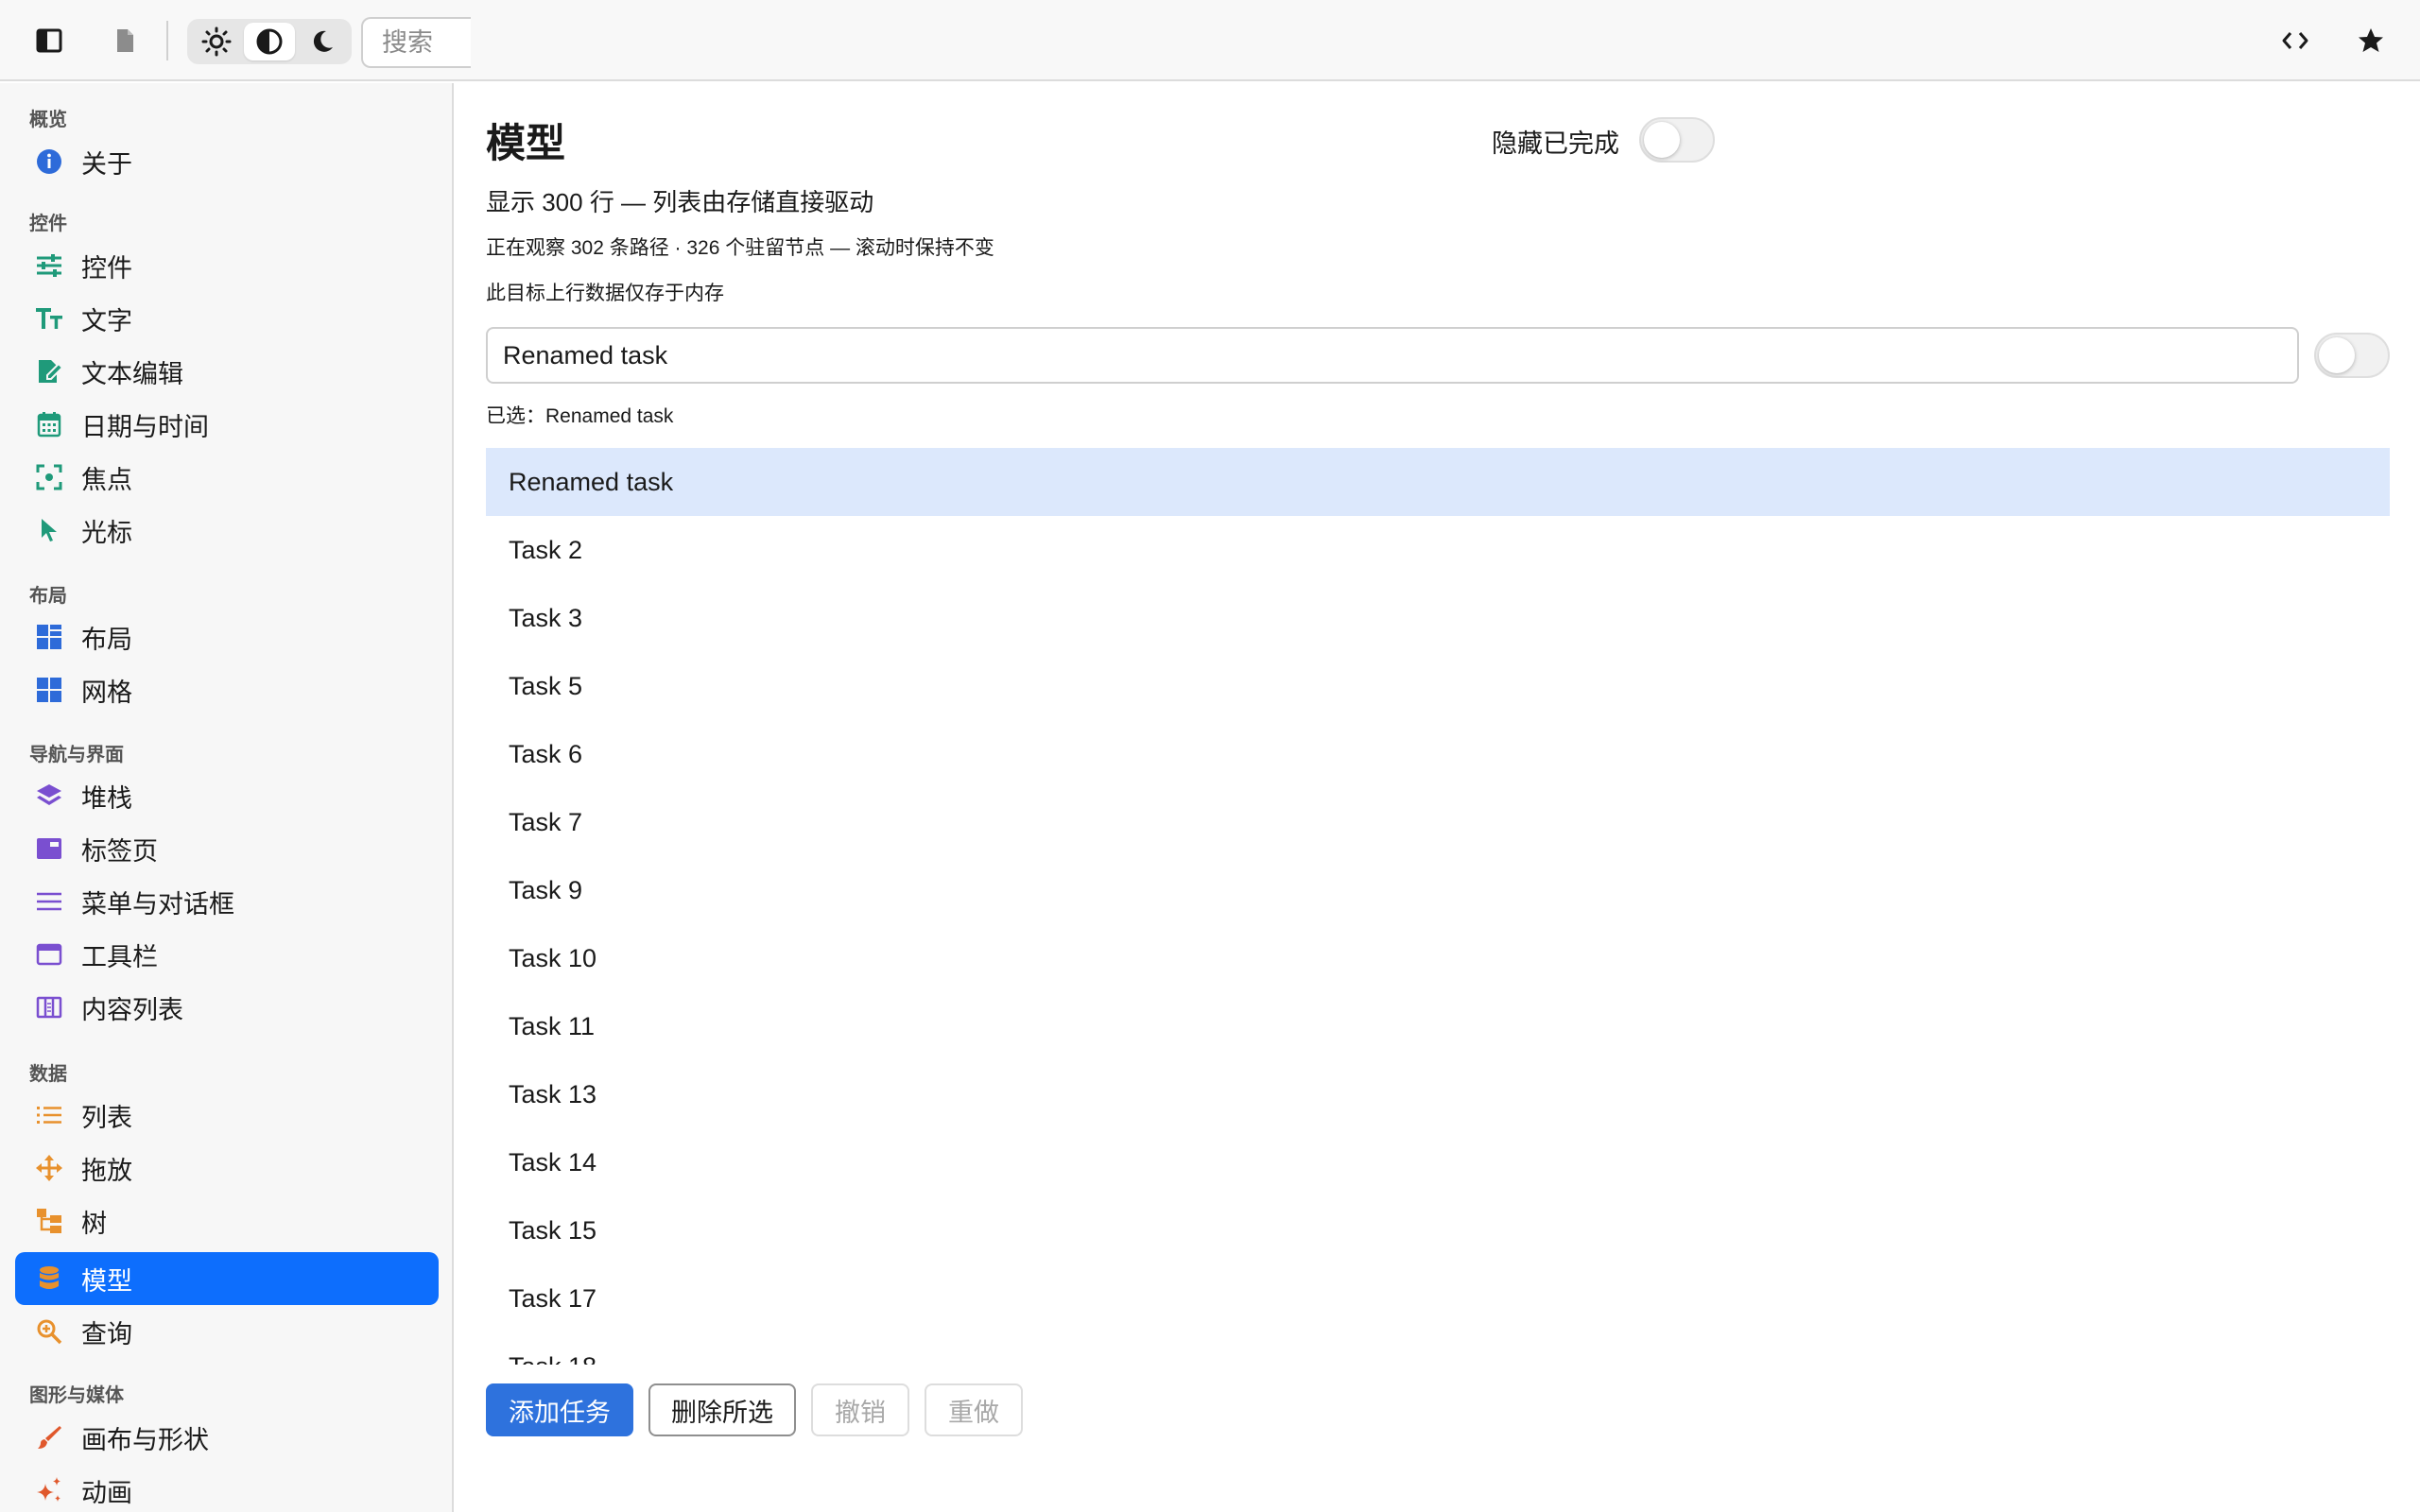 The height and width of the screenshot is (1512, 2420). What do you see at coordinates (107, 692) in the screenshot?
I see `sidebar-item-label: 网格` at bounding box center [107, 692].